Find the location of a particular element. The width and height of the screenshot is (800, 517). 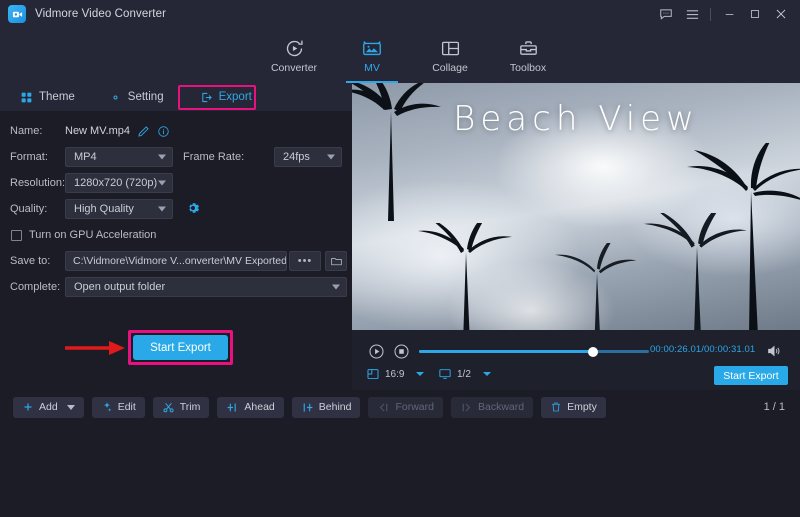

edit-pencil-icon is located at coordinates (143, 131).